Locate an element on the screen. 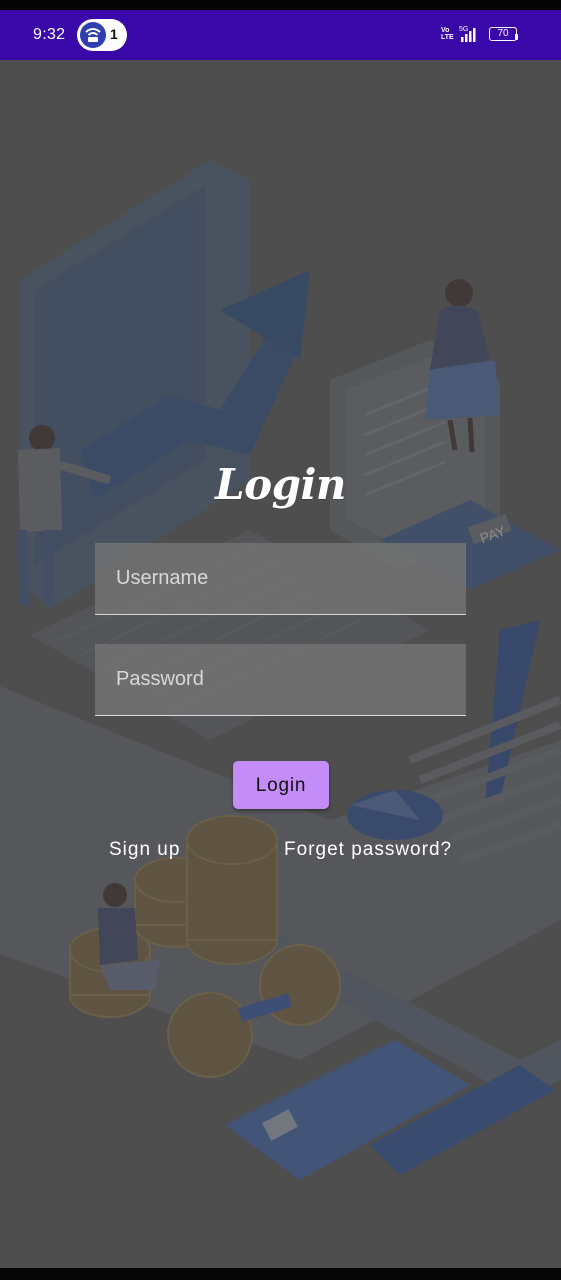 The image size is (561, 1280). volte-icon: Vo LTE is located at coordinates (447, 34).